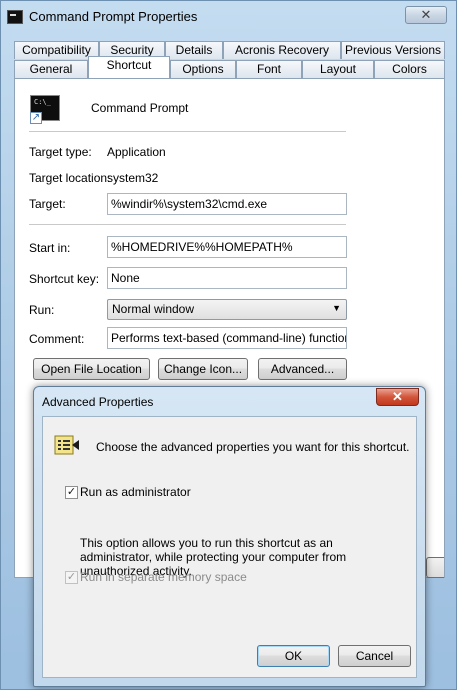  I want to click on tab-colors: Colors, so click(409, 69).